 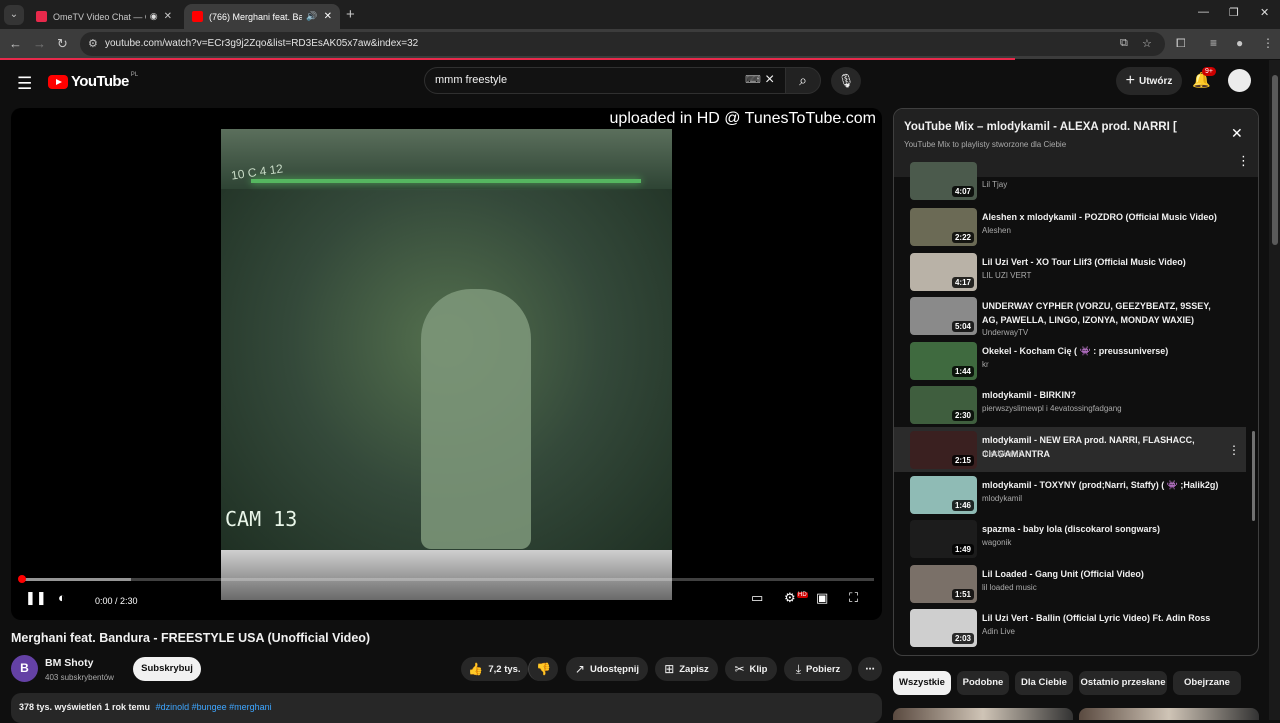 What do you see at coordinates (471, 80) in the screenshot?
I see `search-input: mmm freestyle` at bounding box center [471, 80].